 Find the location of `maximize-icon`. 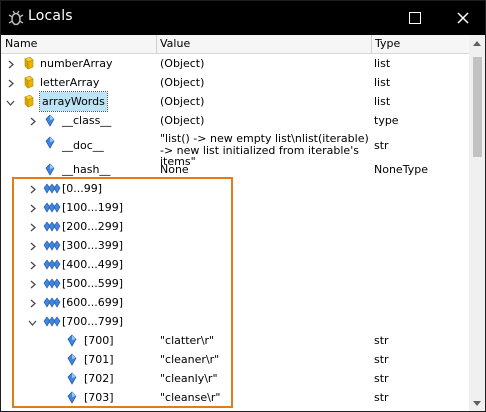

maximize-icon is located at coordinates (415, 18).